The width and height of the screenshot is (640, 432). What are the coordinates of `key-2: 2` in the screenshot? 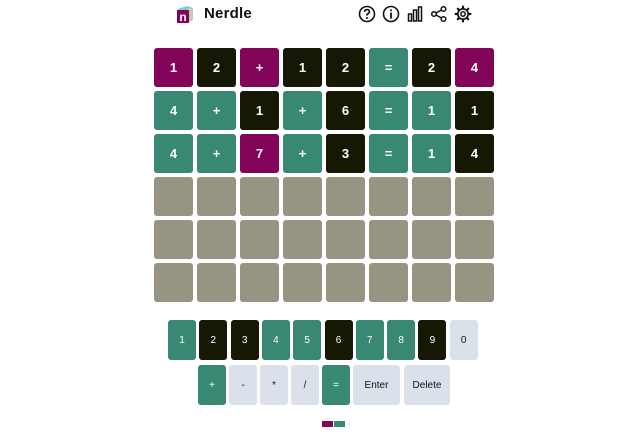 It's located at (213, 340).